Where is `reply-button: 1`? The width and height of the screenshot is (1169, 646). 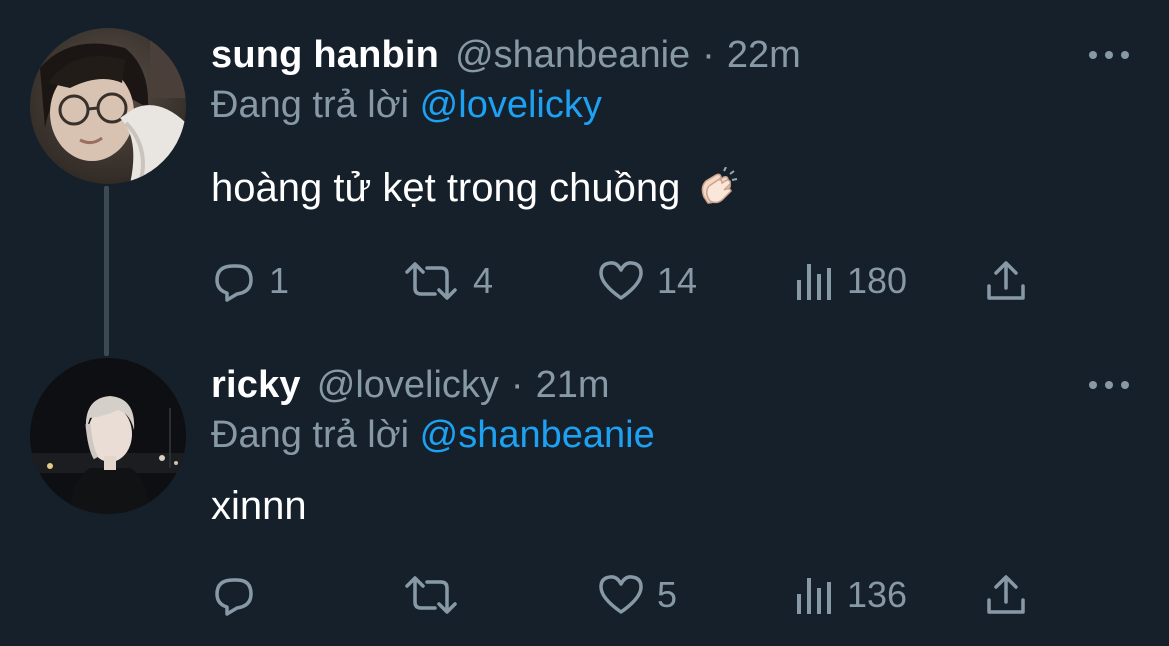 reply-button: 1 is located at coordinates (250, 281).